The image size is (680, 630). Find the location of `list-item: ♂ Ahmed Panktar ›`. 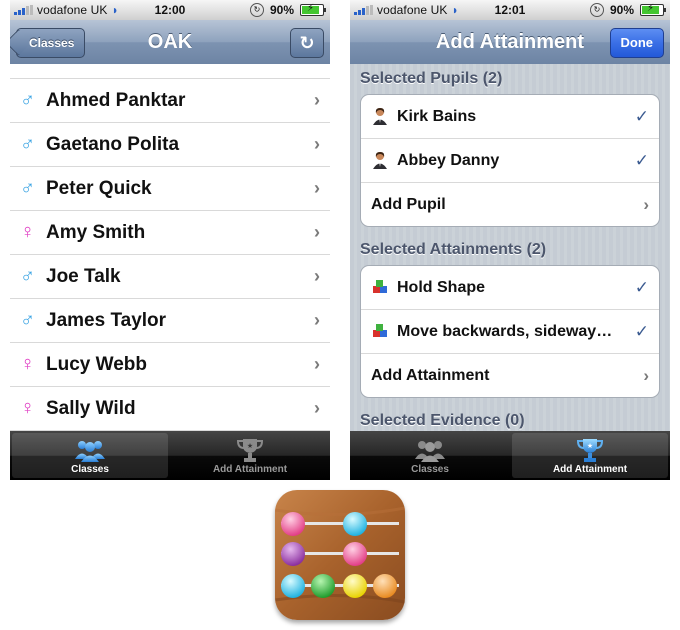

list-item: ♂ Ahmed Panktar › is located at coordinates (170, 101).